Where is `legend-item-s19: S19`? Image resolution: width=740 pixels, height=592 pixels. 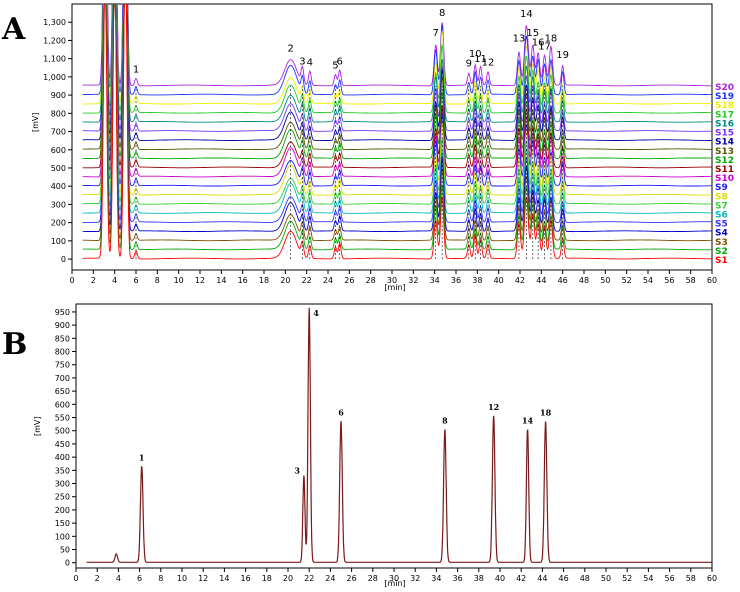
legend-item-s19: S19 is located at coordinates (724, 97).